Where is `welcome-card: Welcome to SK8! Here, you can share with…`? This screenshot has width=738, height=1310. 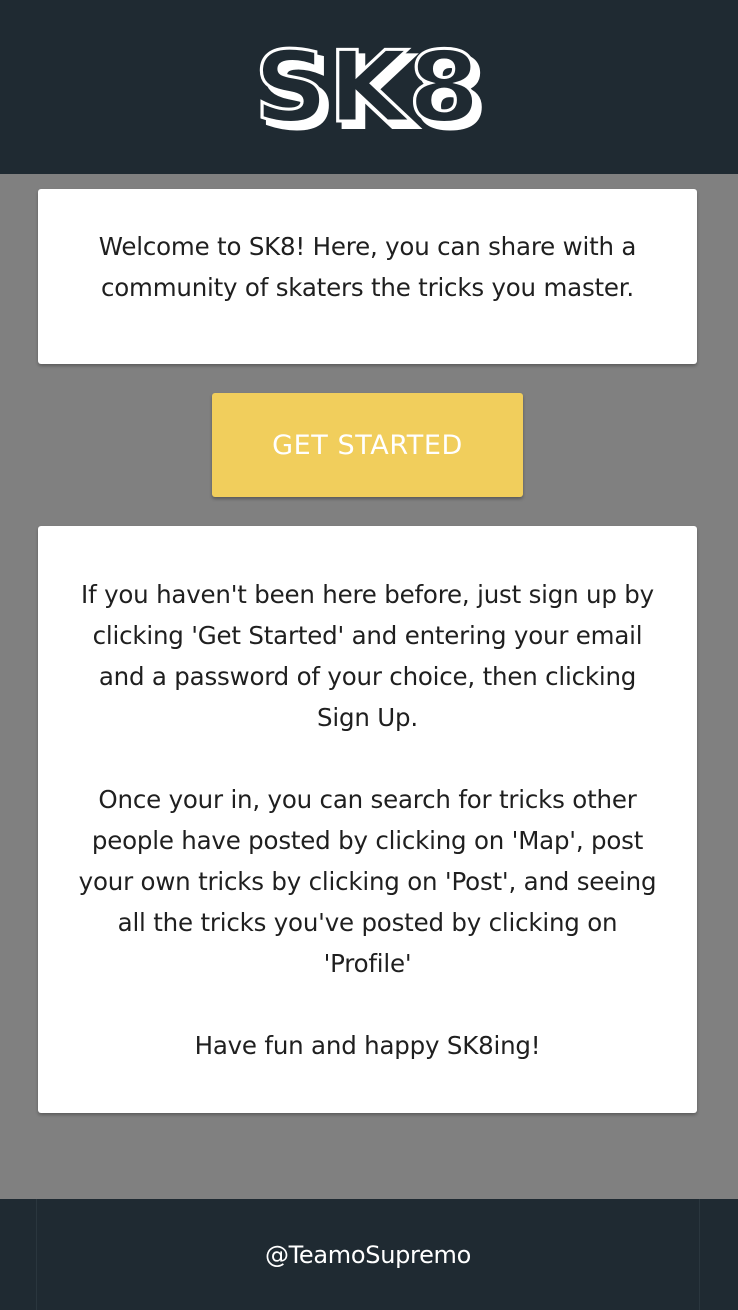 welcome-card: Welcome to SK8! Here, you can share with… is located at coordinates (367, 276).